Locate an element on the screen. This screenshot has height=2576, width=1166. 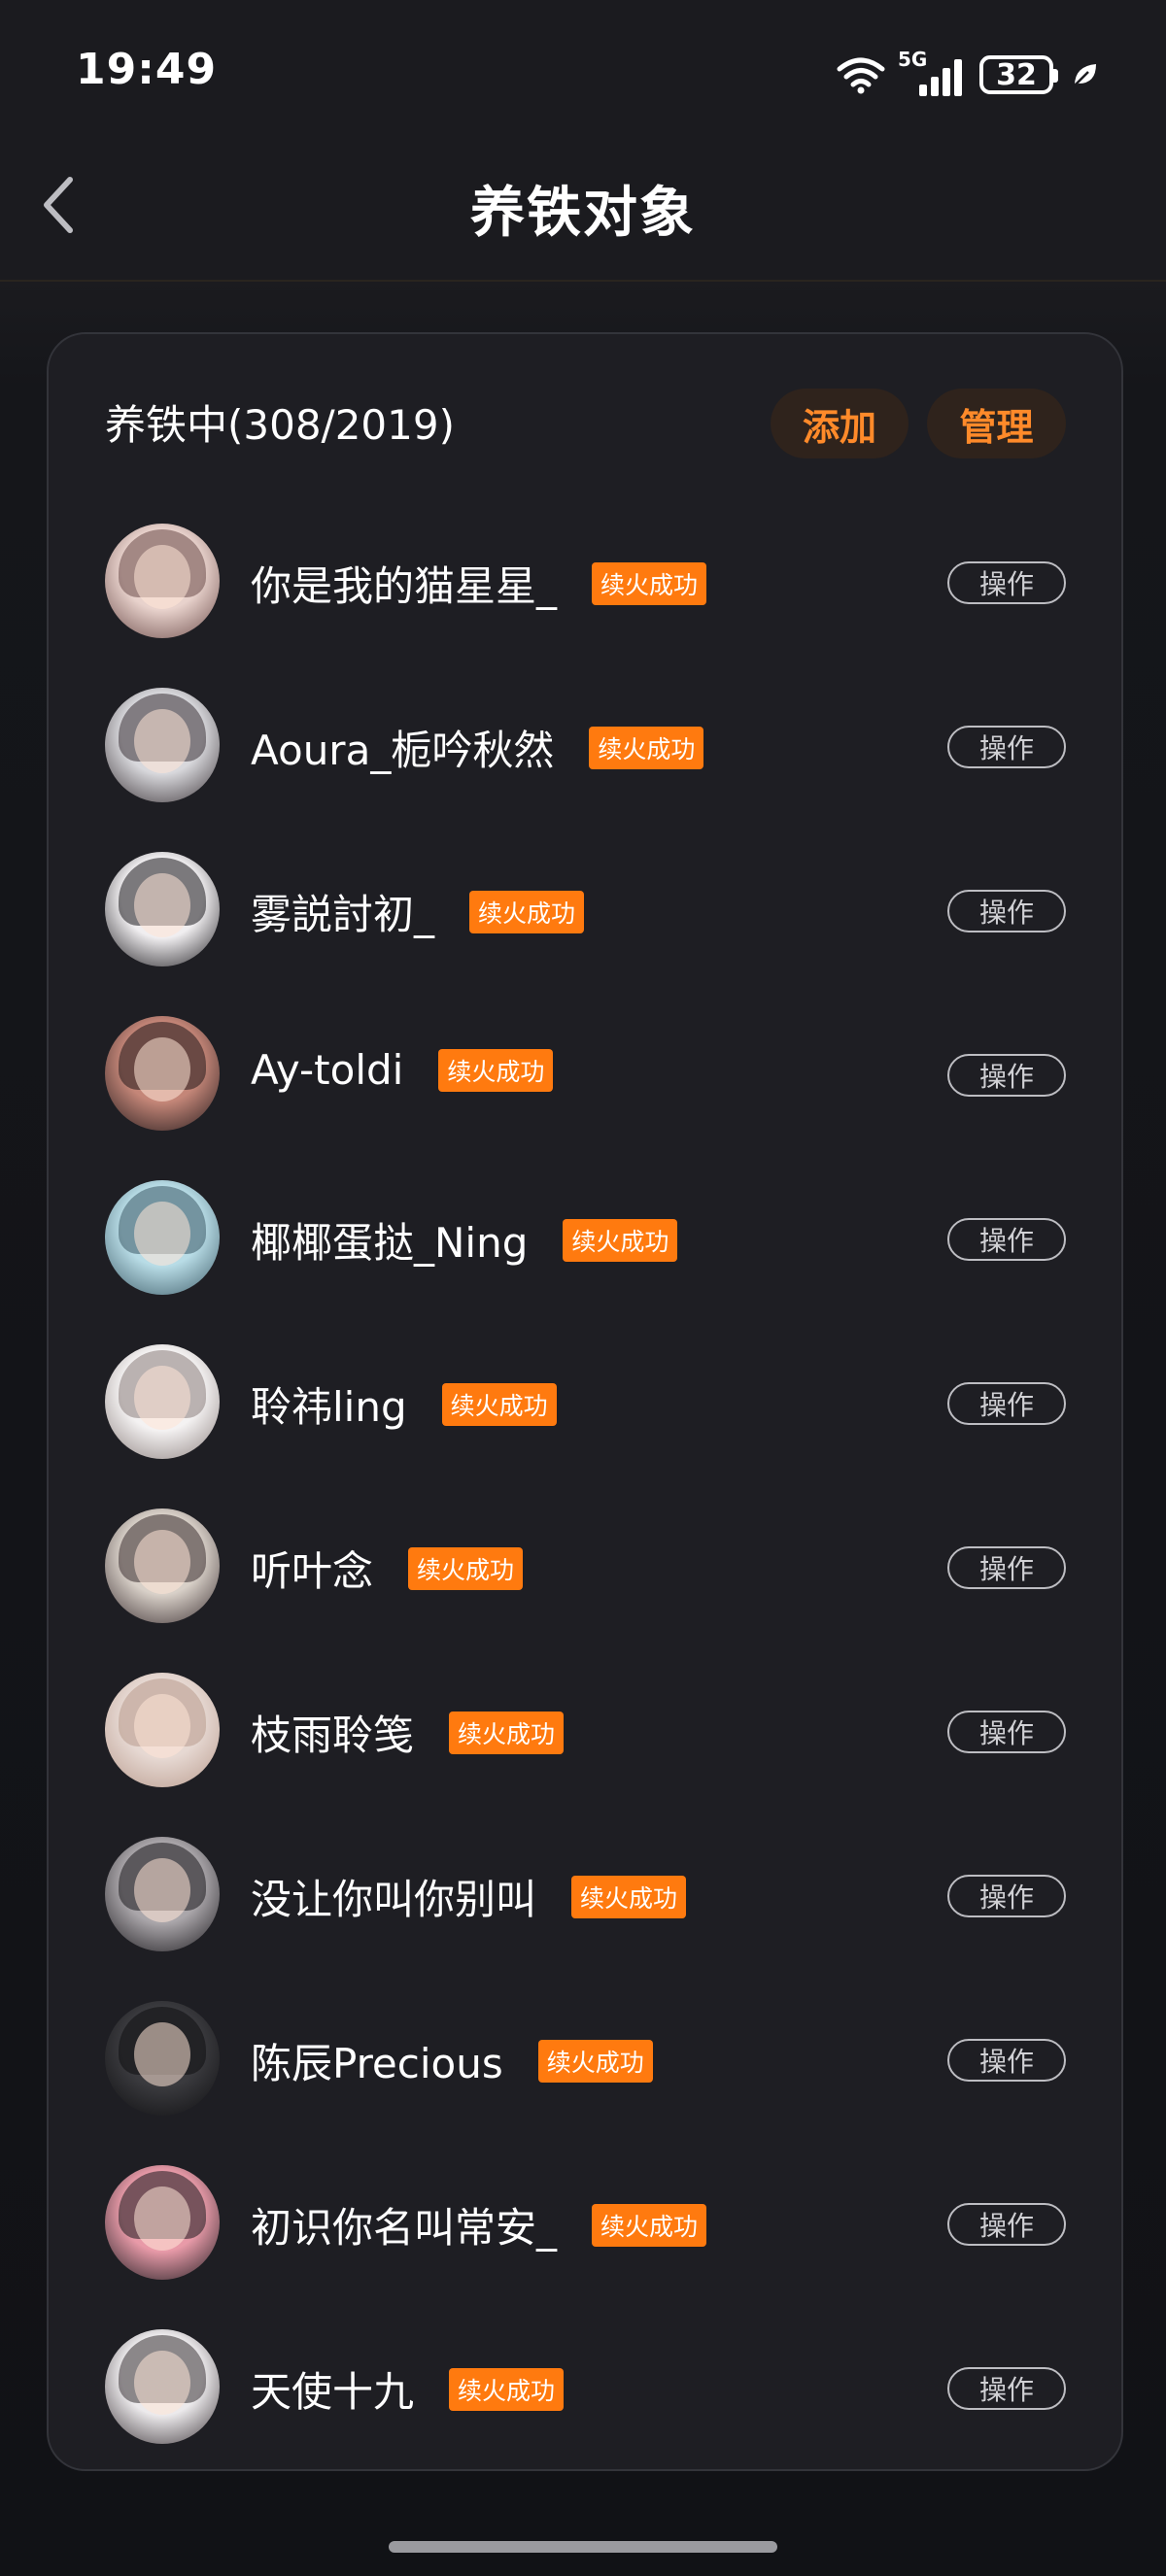
contact-name: 枝雨聆笺 is located at coordinates (332, 1732).